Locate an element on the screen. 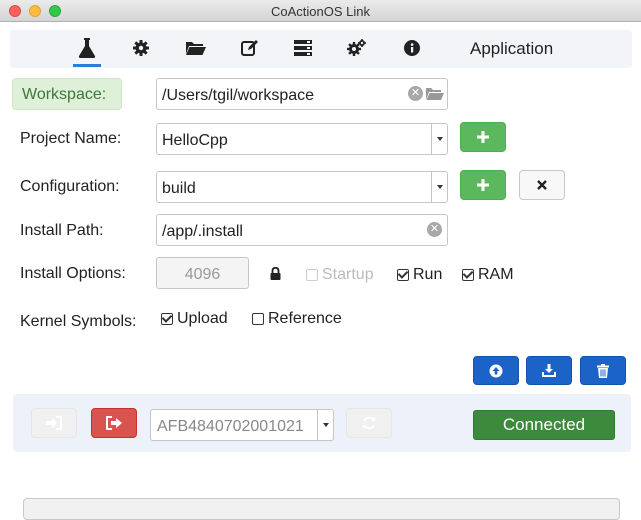  install-app-button is located at coordinates (549, 370).